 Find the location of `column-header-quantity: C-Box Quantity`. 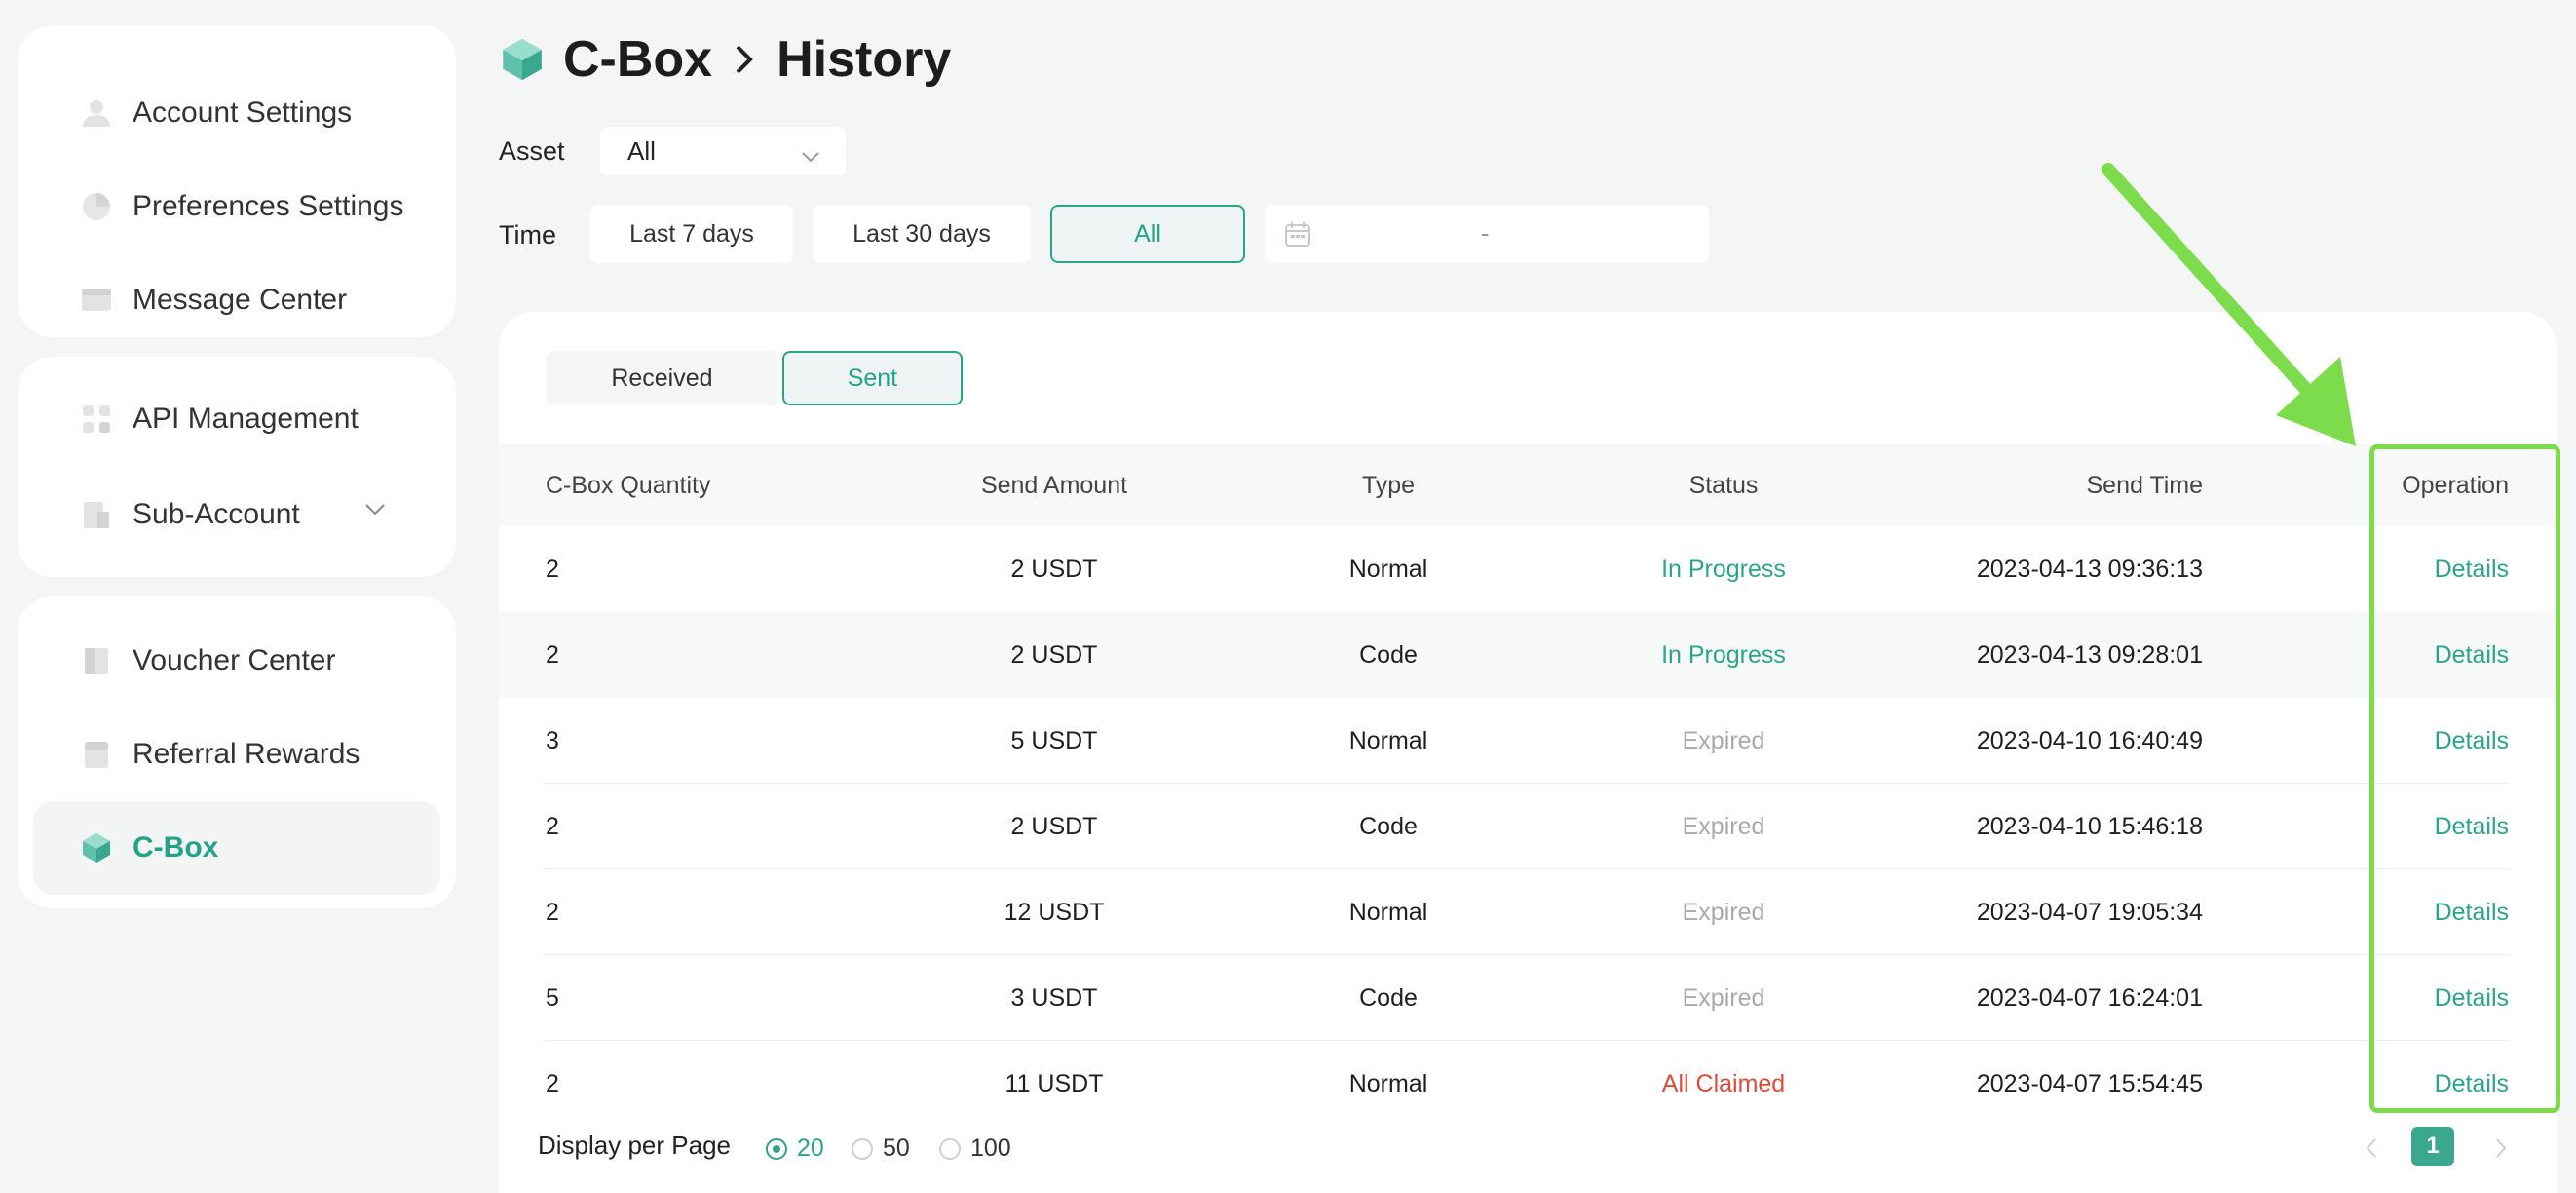

column-header-quantity: C-Box Quantity is located at coordinates (628, 485).